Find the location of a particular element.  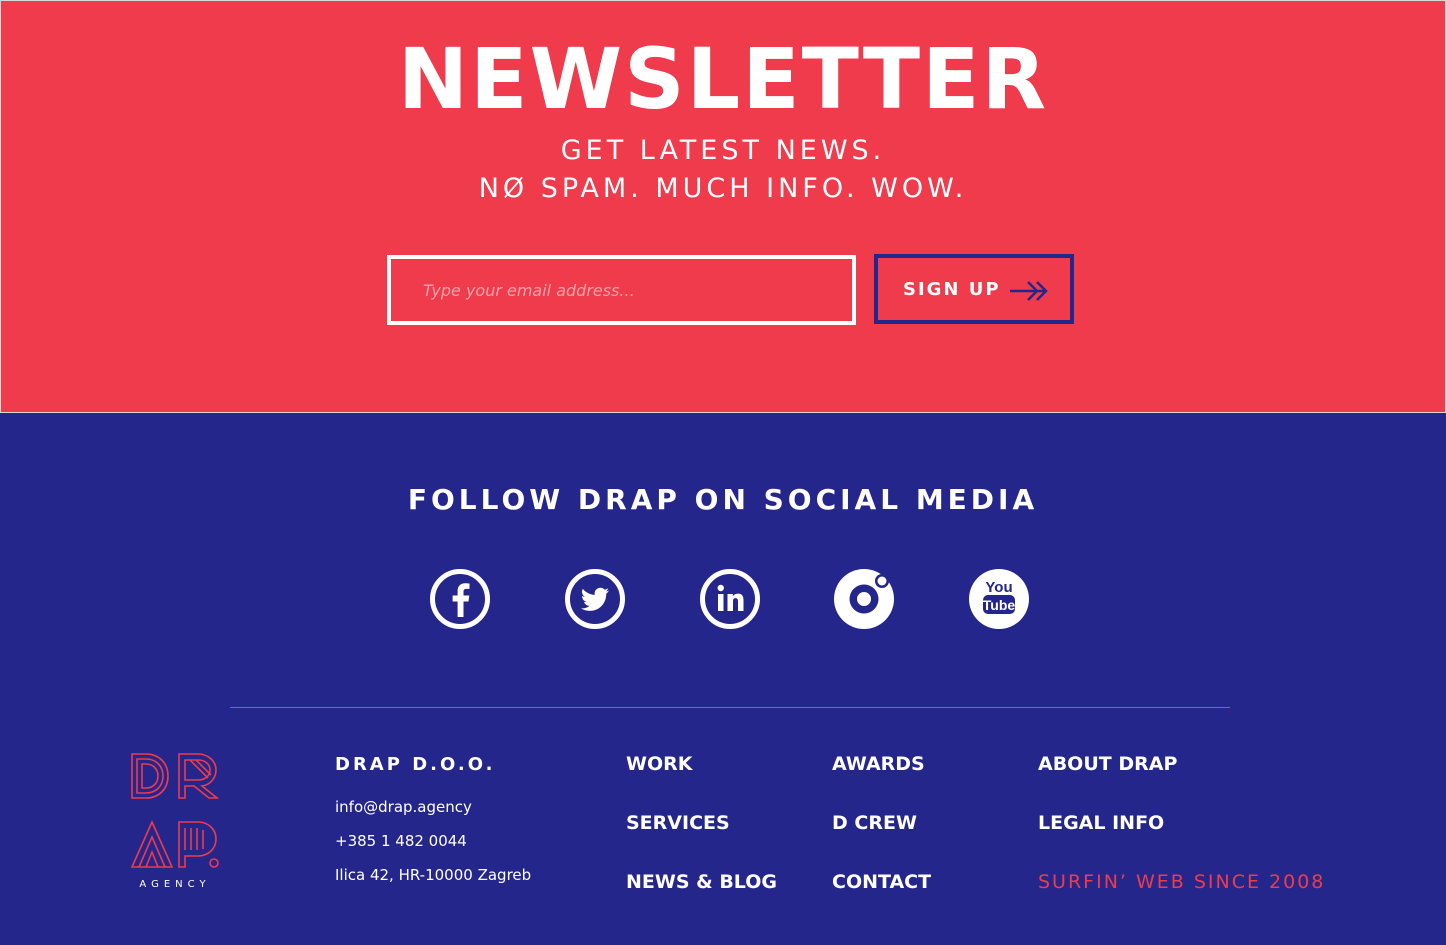

newsletter-subtitle-line2: NØ SPAM. MUCH INFO. WOW. is located at coordinates (723, 188).